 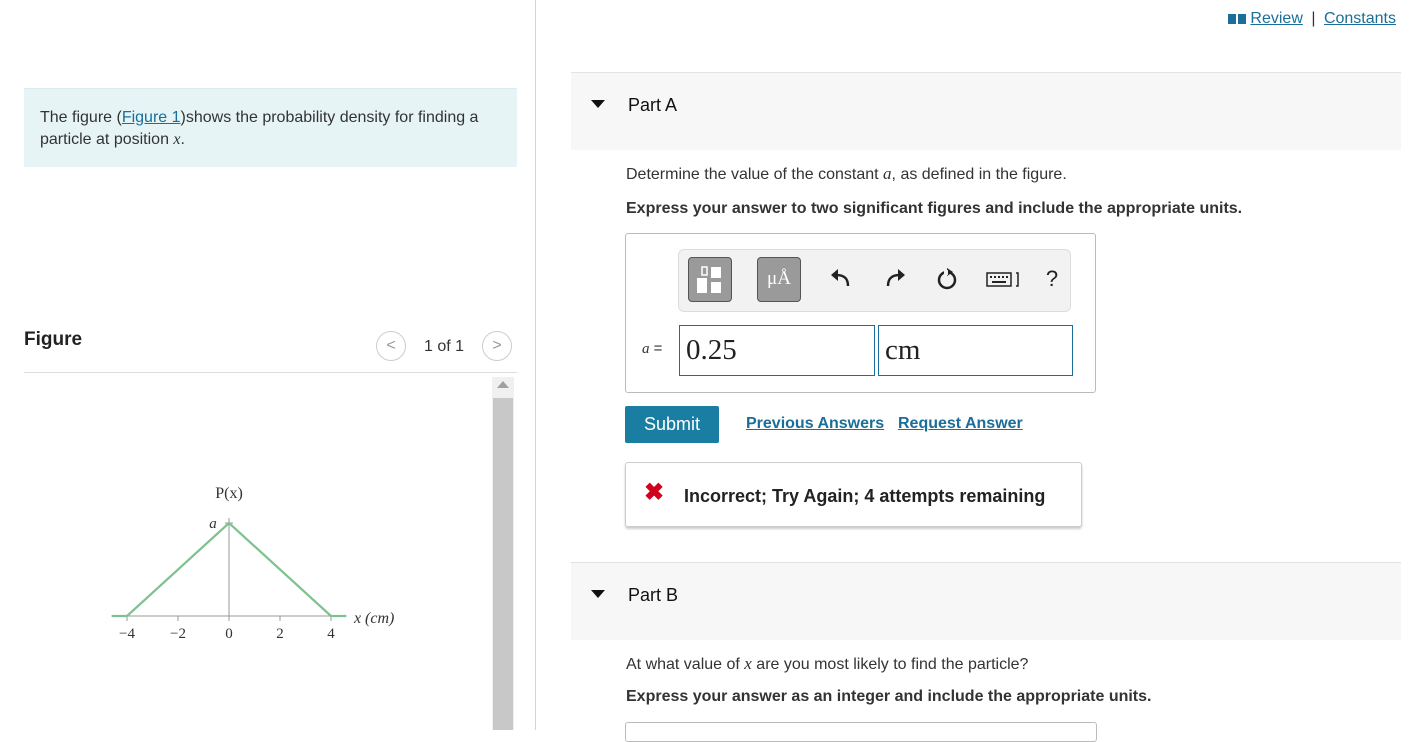 I want to click on probability-density-chart: −4 −2 0 2 4 P(x) a x (cm), so click(x=252, y=563).